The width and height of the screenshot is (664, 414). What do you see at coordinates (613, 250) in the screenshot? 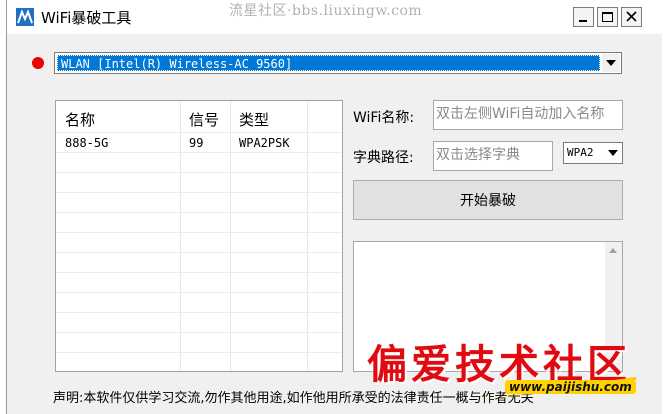
I see `scroll-up-icon` at bounding box center [613, 250].